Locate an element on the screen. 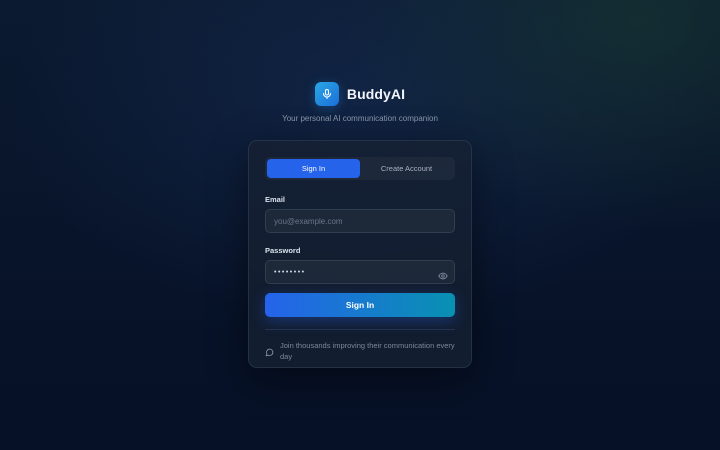  microphone-icon is located at coordinates (326, 94).